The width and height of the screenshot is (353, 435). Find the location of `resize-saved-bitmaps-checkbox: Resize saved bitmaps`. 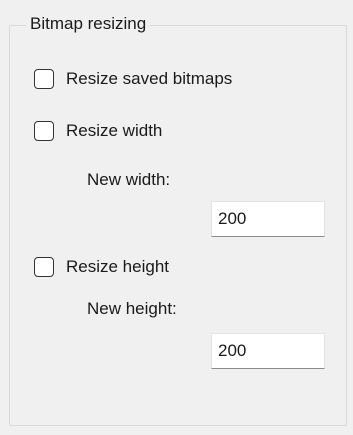

resize-saved-bitmaps-checkbox: Resize saved bitmaps is located at coordinates (133, 79).